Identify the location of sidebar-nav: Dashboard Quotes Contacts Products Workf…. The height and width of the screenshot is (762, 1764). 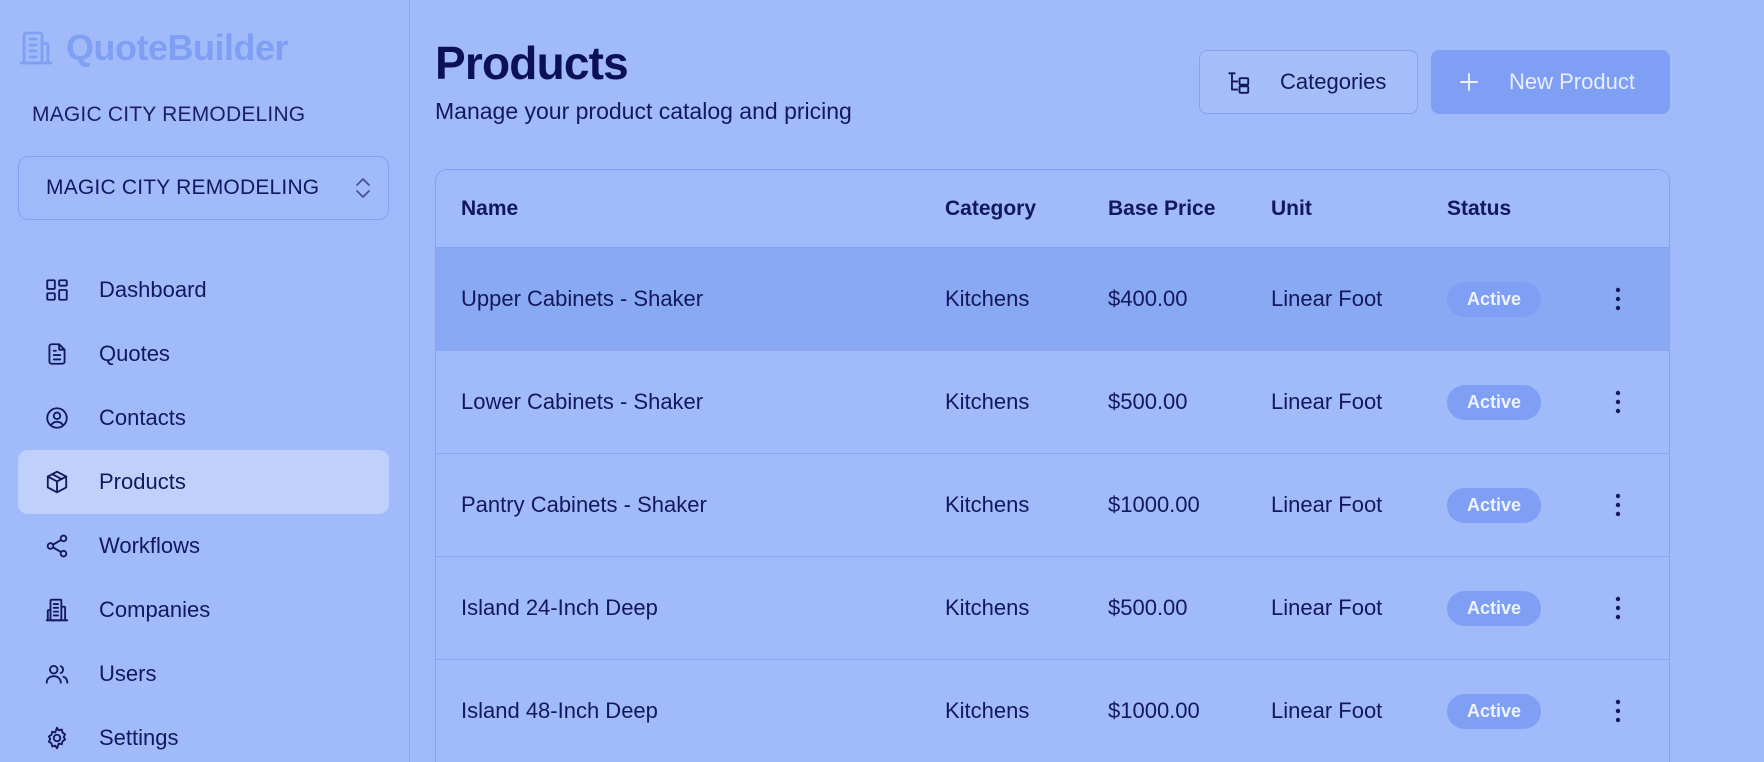
(203, 510).